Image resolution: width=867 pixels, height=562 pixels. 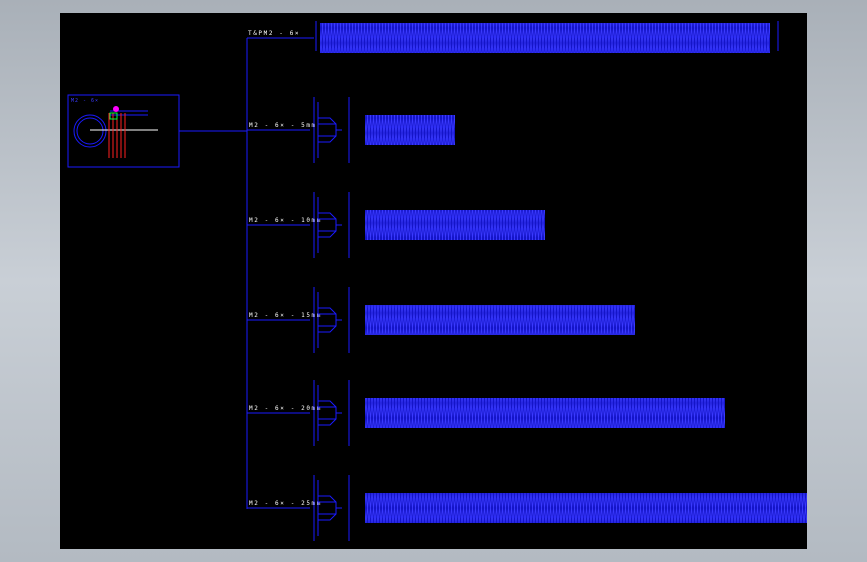 I want to click on rod-row-20mm: M2 - 6× - 20mm, so click(x=486, y=413).